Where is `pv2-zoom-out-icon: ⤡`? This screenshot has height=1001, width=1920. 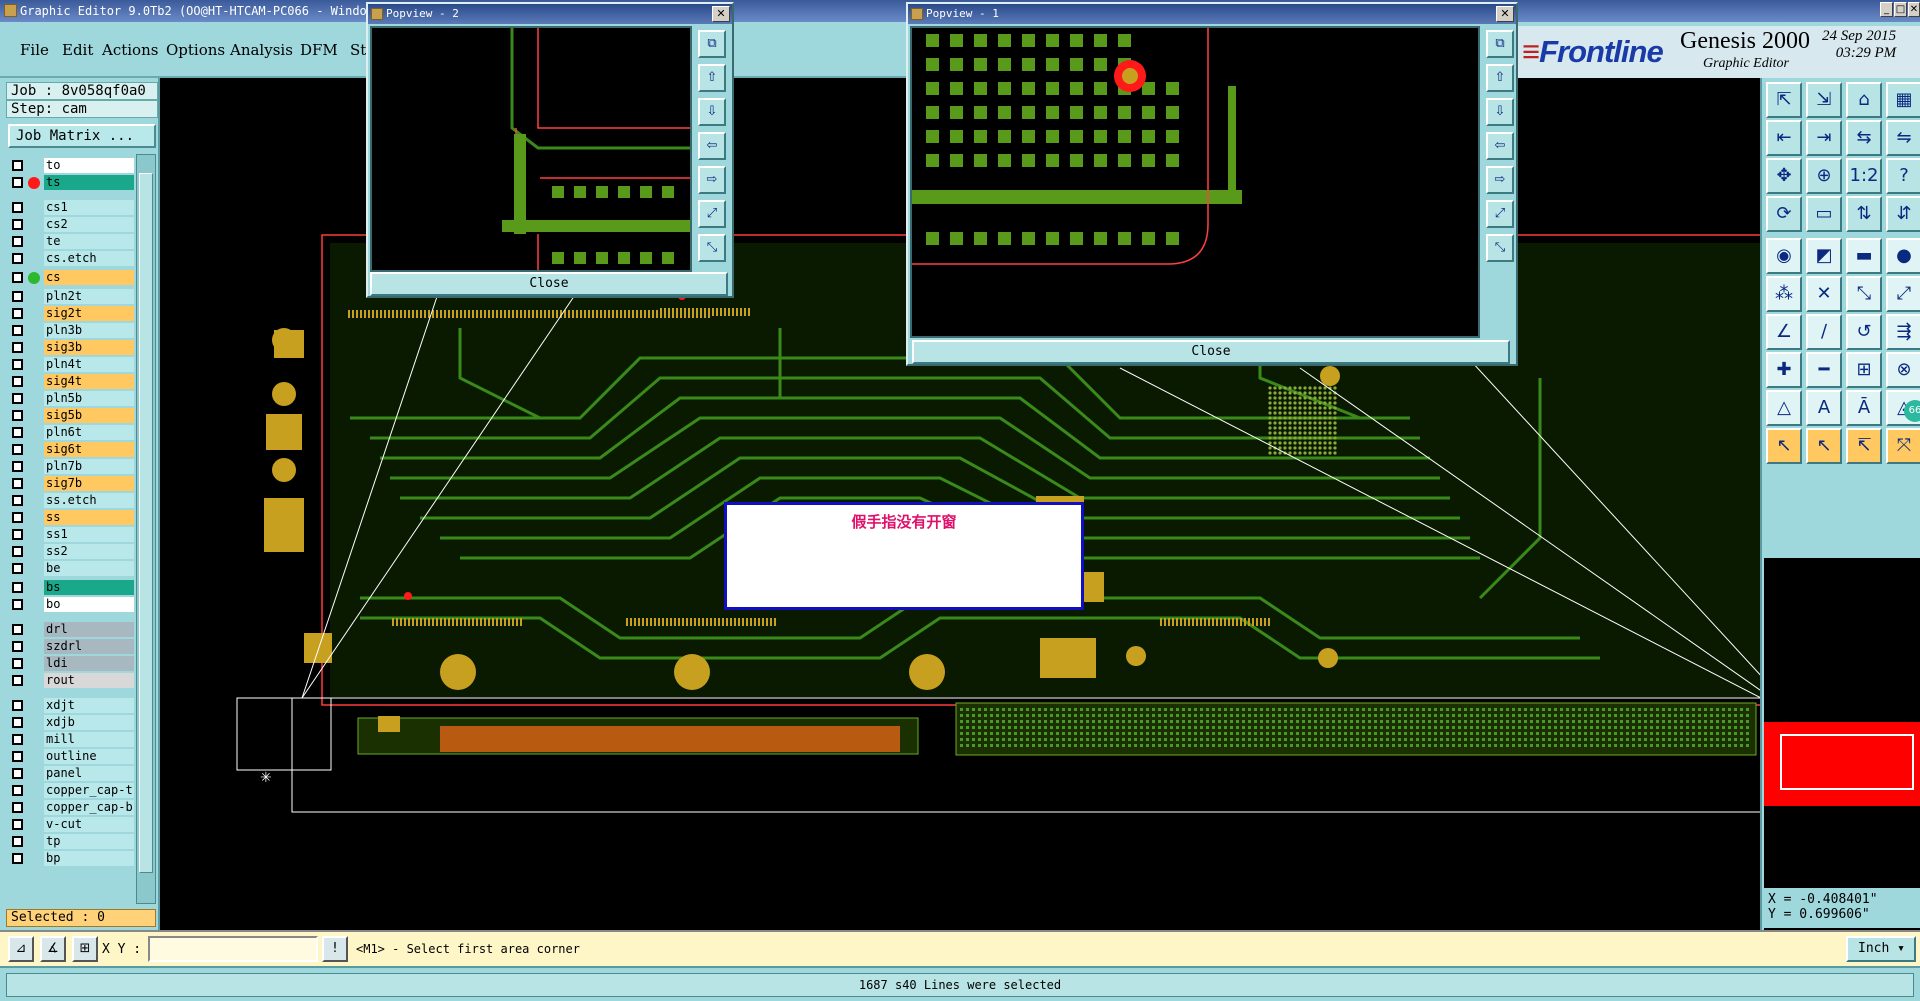 pv2-zoom-out-icon: ⤡ is located at coordinates (712, 248).